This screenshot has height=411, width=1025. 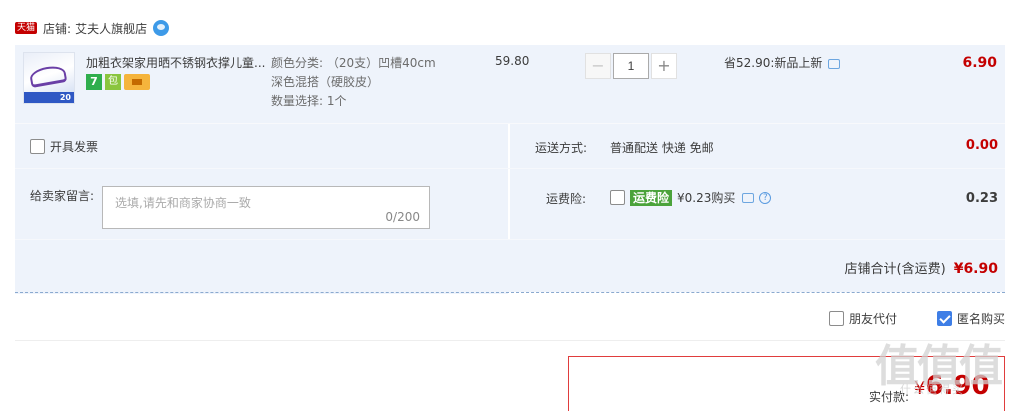 I want to click on shipping-insurance-checkbox, so click(x=617, y=197).